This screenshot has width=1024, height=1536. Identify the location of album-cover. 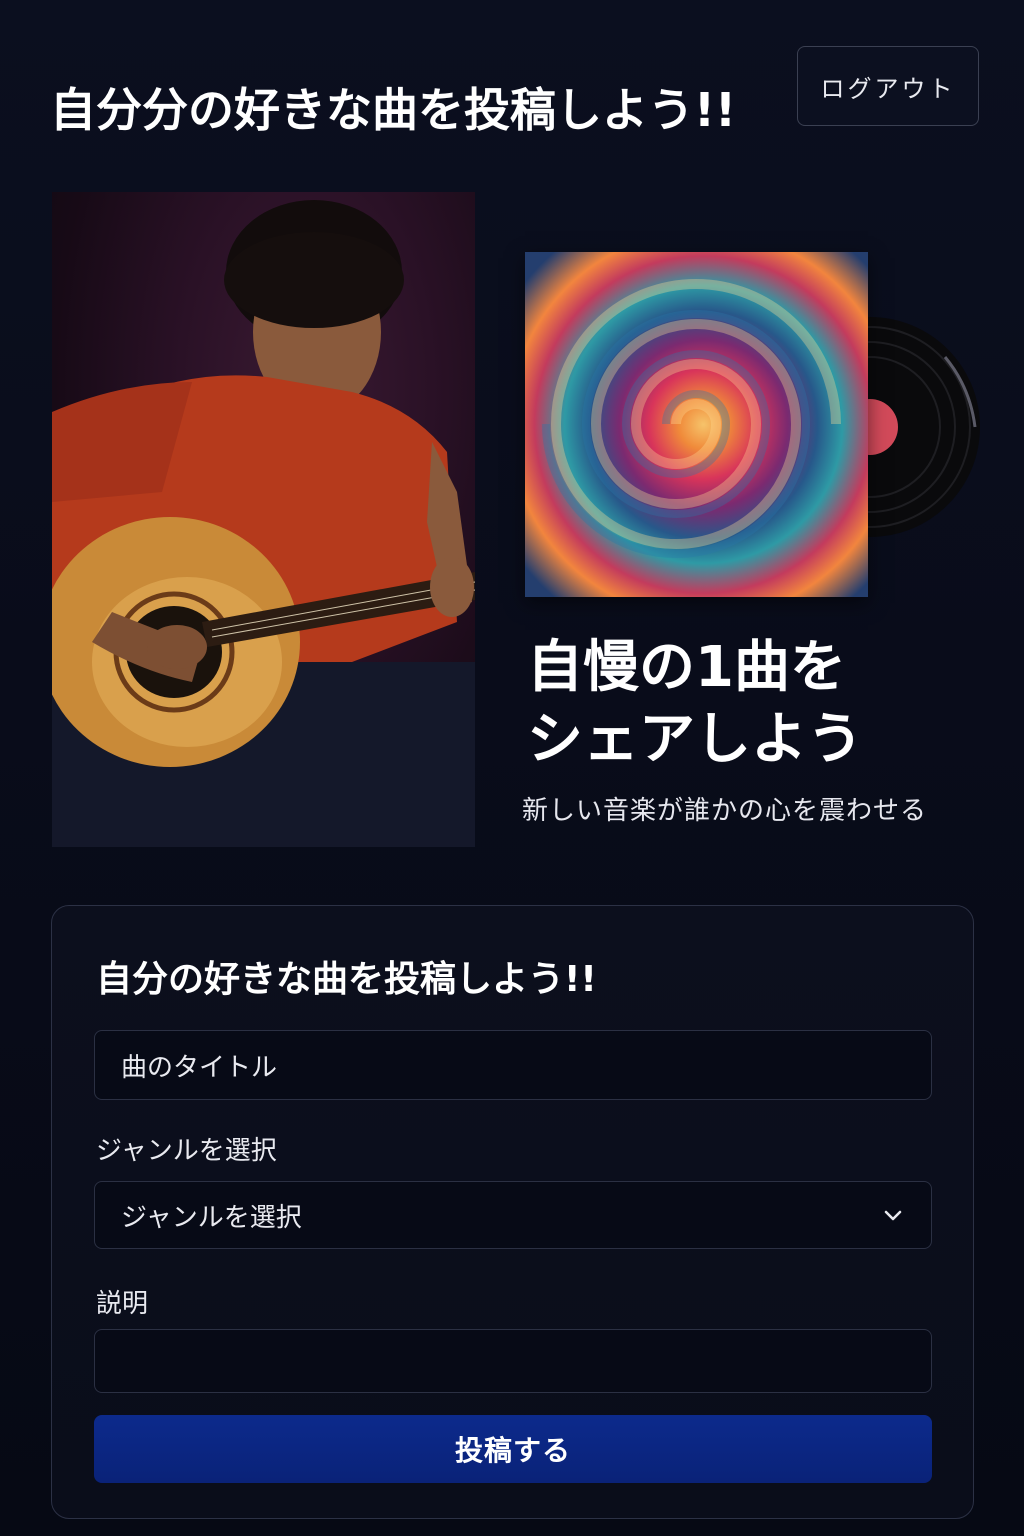
(696, 424).